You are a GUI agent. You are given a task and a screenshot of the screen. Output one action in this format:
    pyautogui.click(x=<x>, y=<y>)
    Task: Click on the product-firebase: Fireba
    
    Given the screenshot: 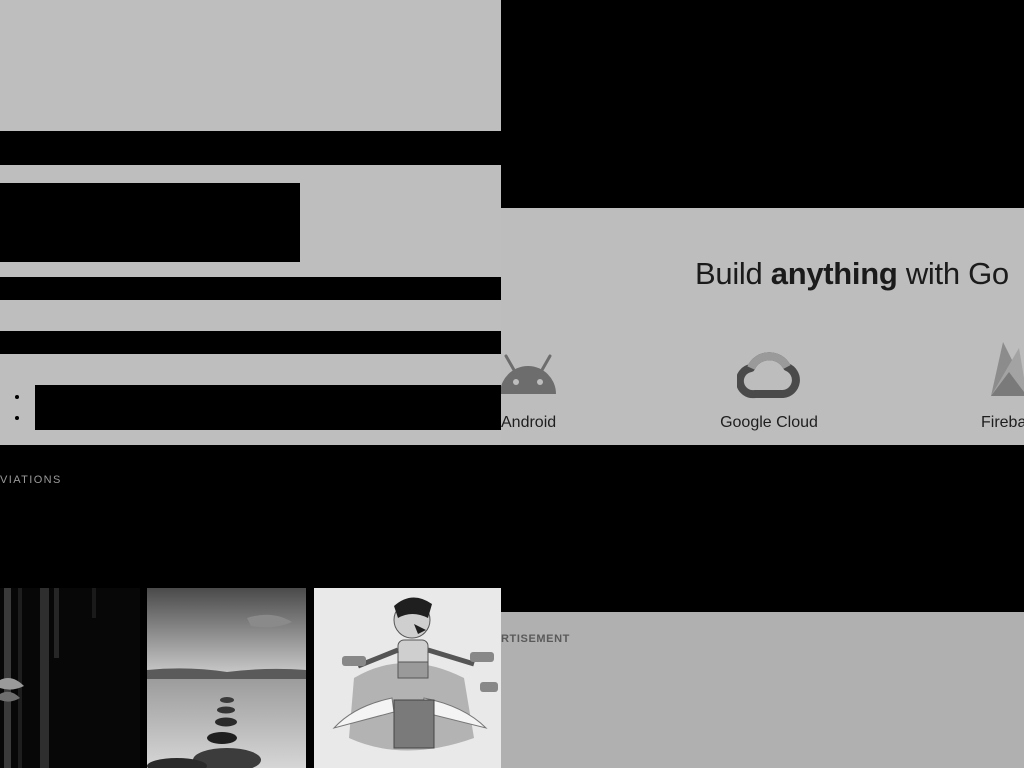 What is the action you would take?
    pyautogui.click(x=994, y=384)
    